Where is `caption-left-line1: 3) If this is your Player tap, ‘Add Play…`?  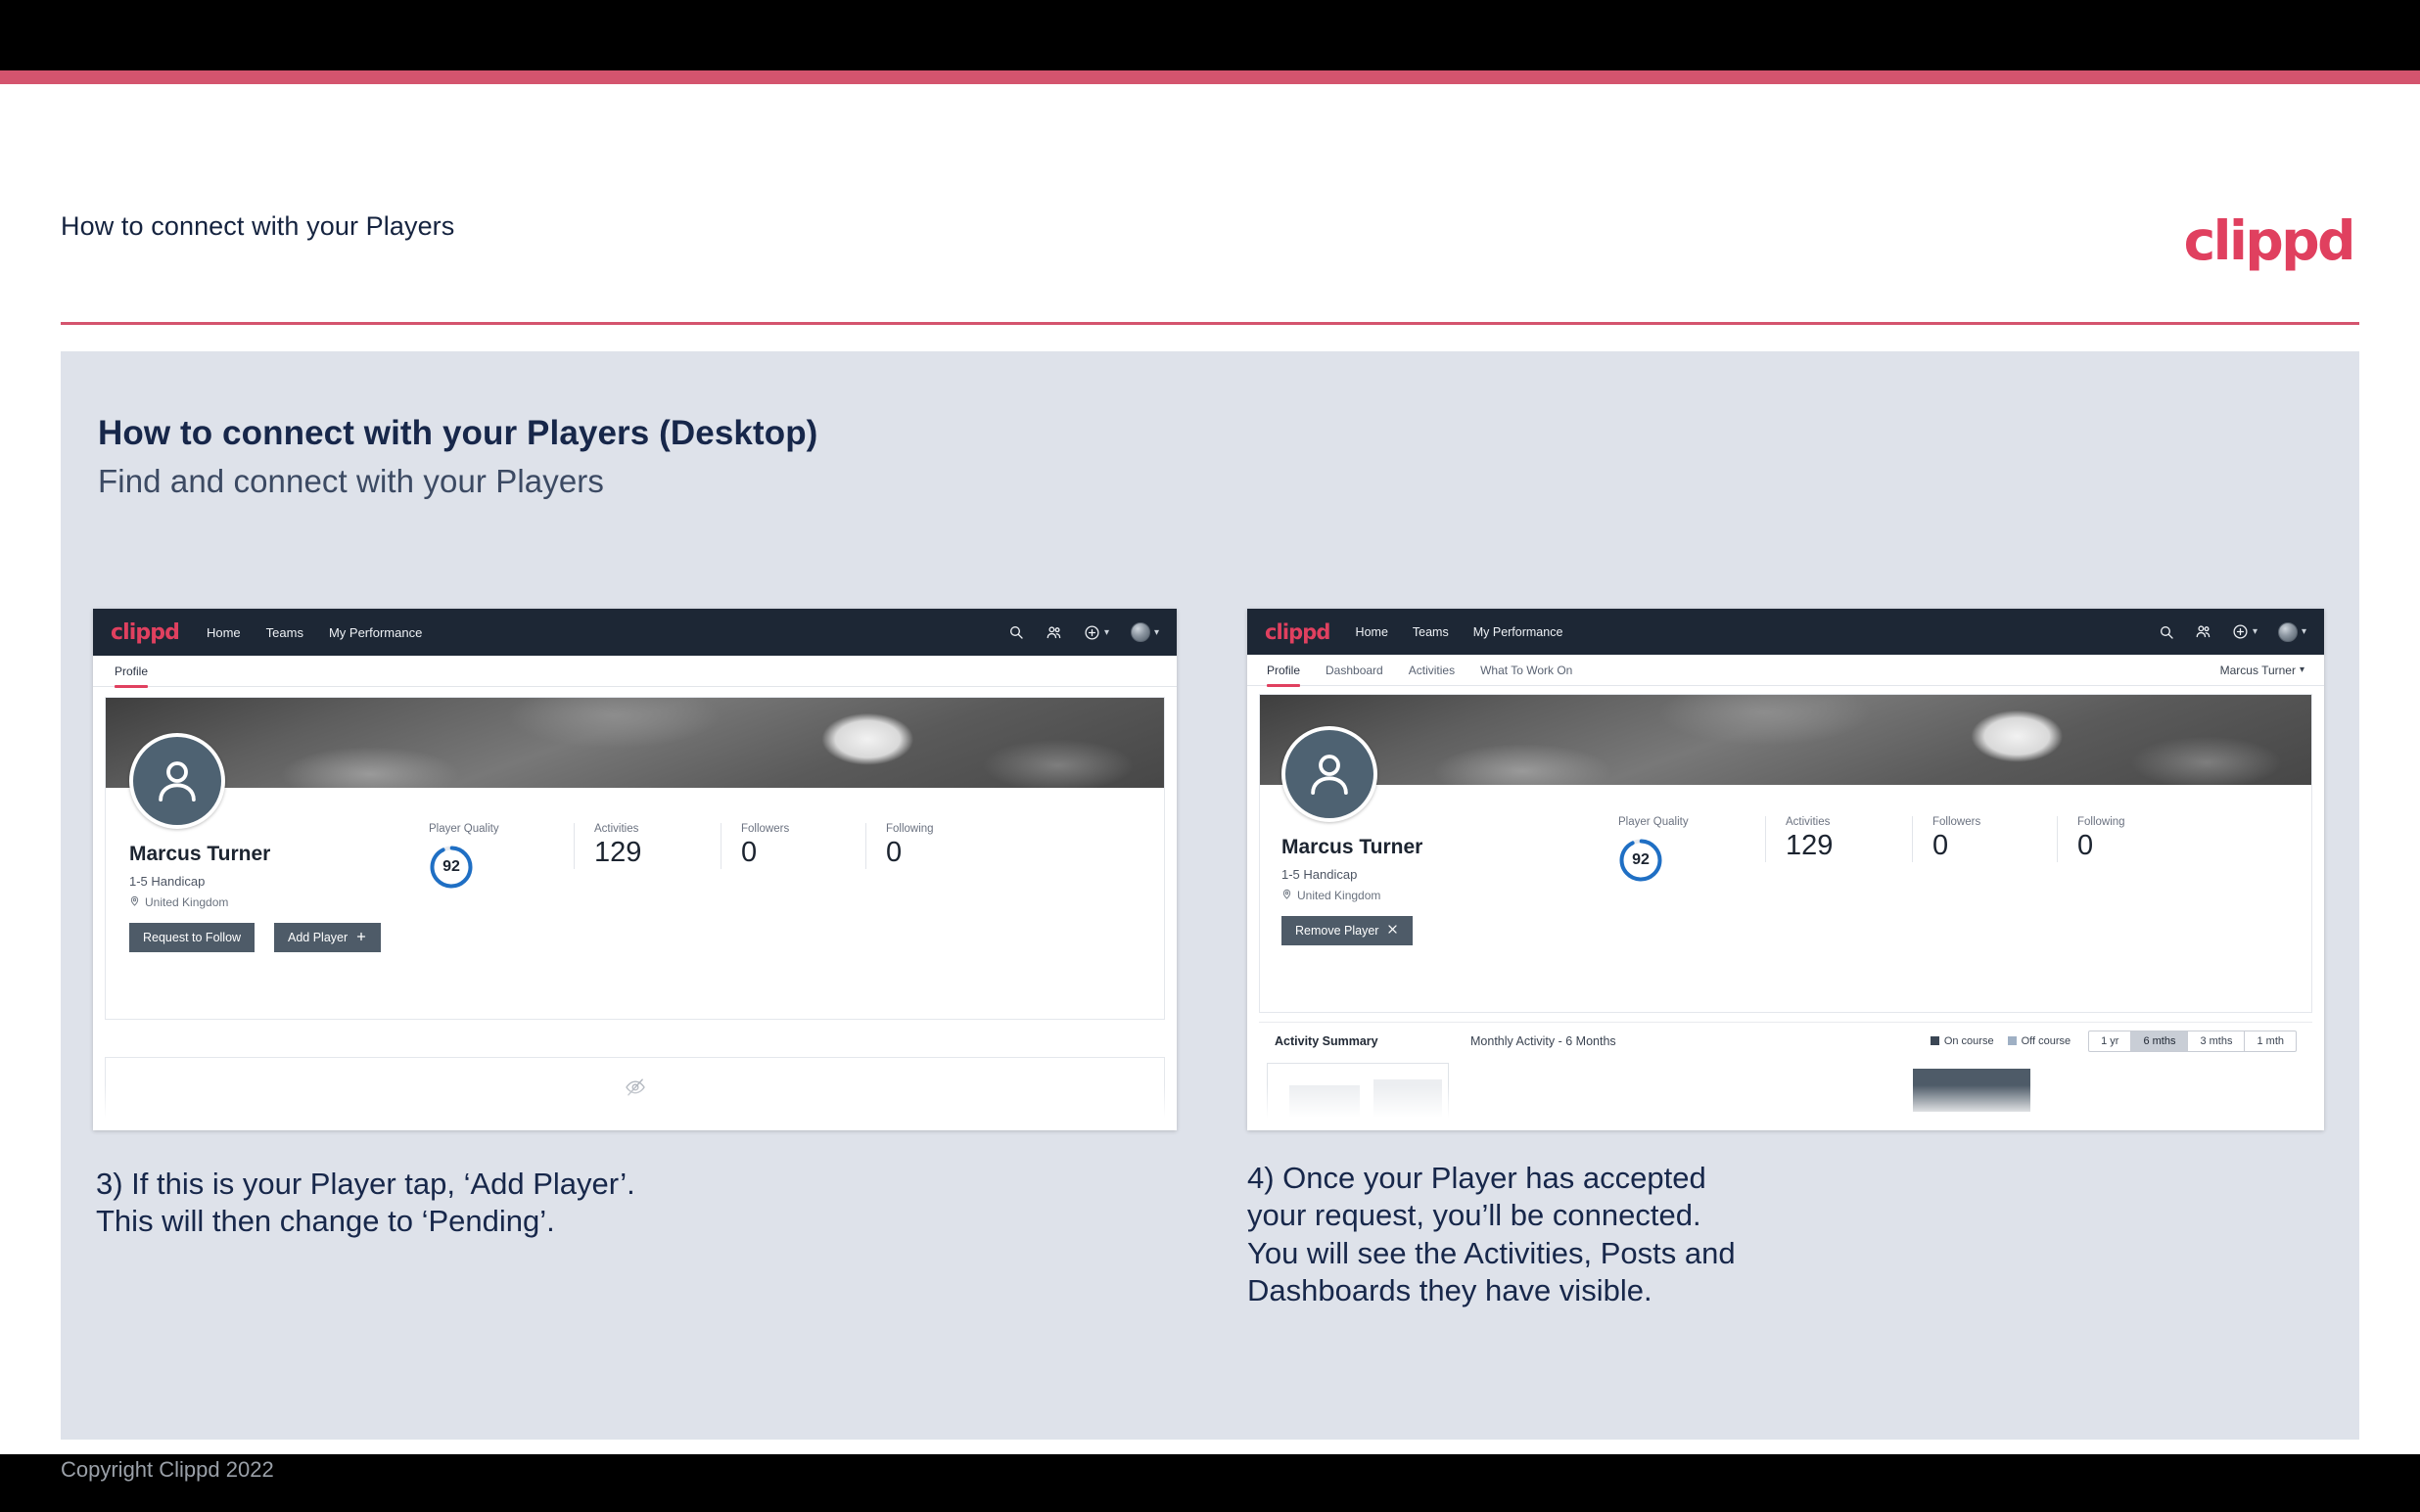
caption-left-line1: 3) If this is your Player tap, ‘Add Play… is located at coordinates (365, 1184).